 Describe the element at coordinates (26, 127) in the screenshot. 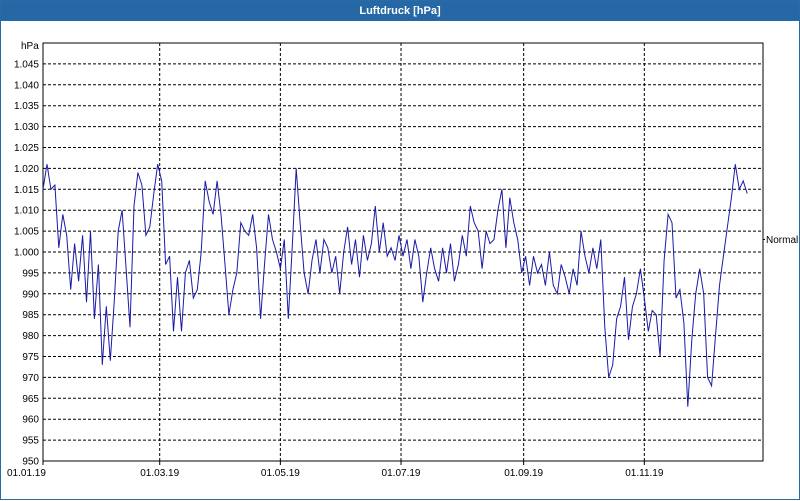

I see `y-tick-label: 1.030` at that location.